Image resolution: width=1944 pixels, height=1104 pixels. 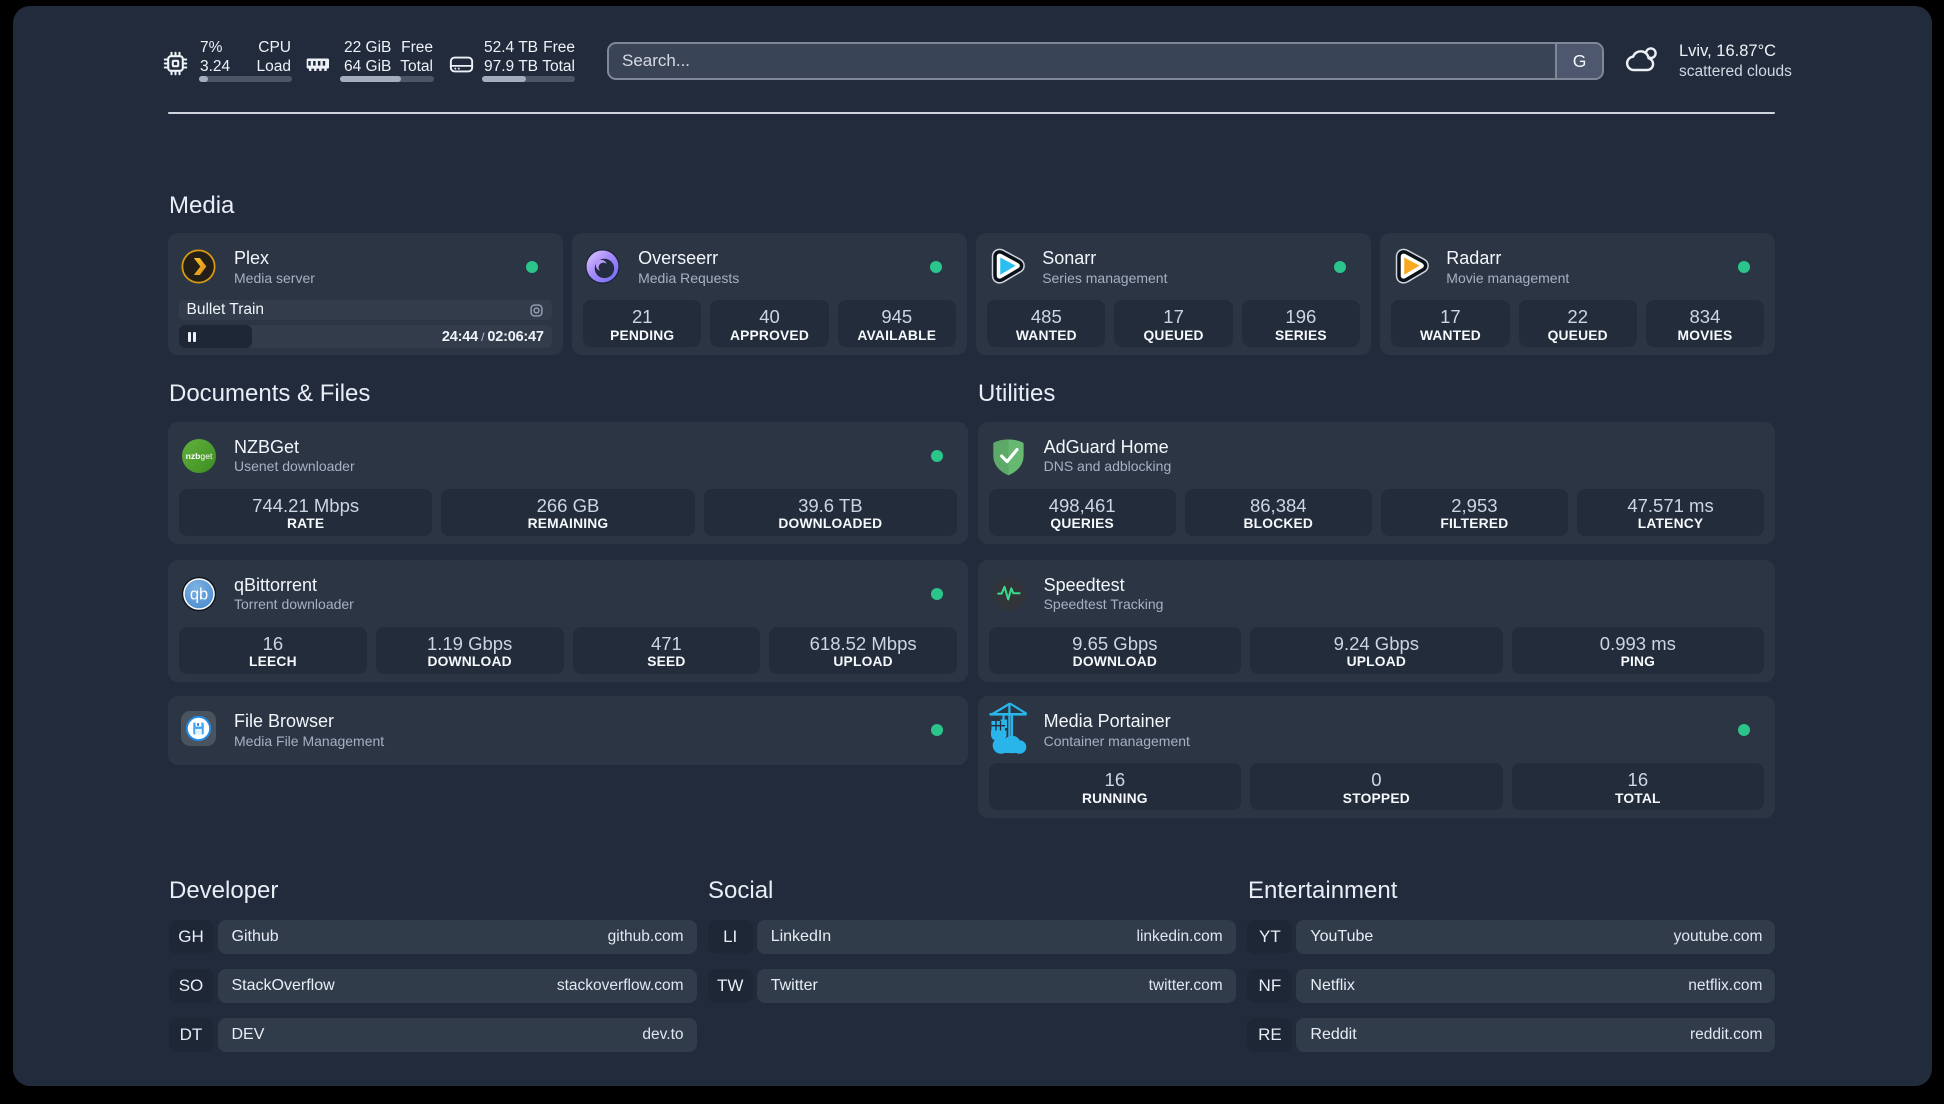 What do you see at coordinates (199, 456) in the screenshot?
I see `svg-text: nzbget` at bounding box center [199, 456].